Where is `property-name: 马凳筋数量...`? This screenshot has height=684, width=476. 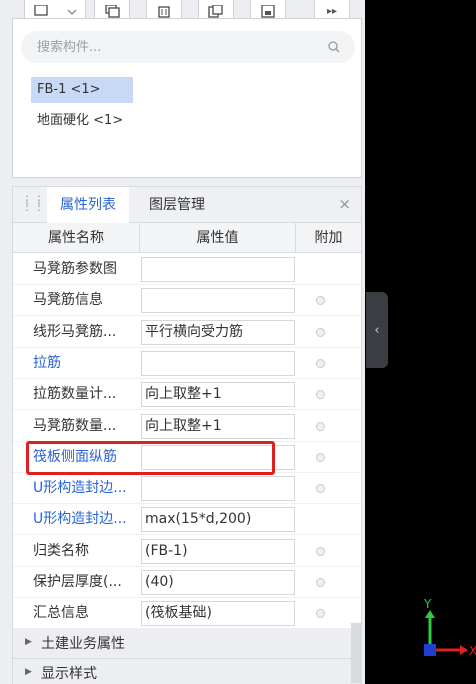
property-name: 马凳筋数量... is located at coordinates (75, 425).